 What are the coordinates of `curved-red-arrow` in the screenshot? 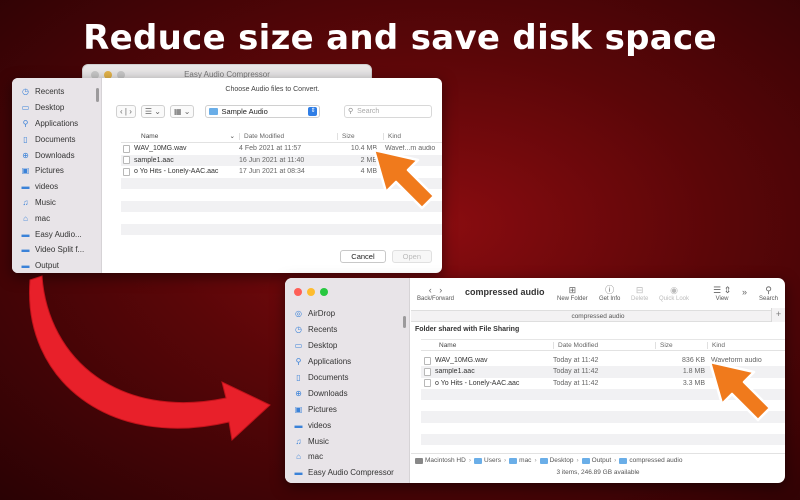 It's located at (150, 358).